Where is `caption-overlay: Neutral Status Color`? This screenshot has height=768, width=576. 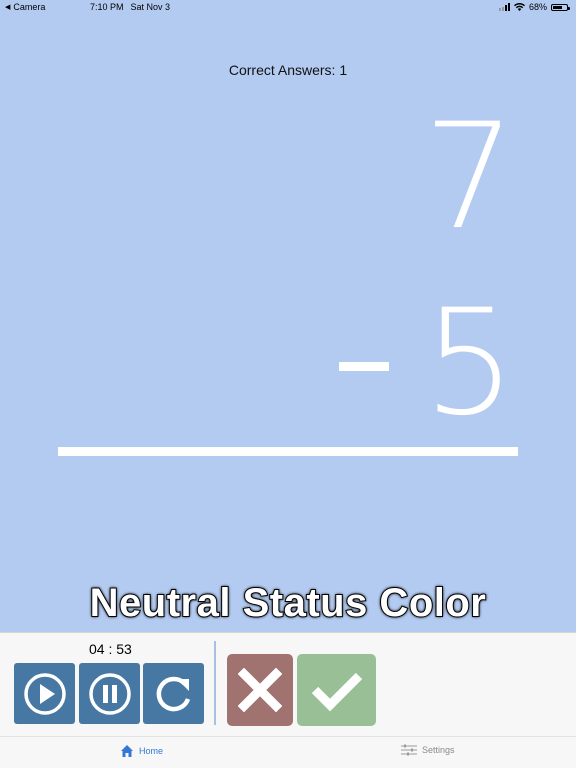 caption-overlay: Neutral Status Color is located at coordinates (288, 603).